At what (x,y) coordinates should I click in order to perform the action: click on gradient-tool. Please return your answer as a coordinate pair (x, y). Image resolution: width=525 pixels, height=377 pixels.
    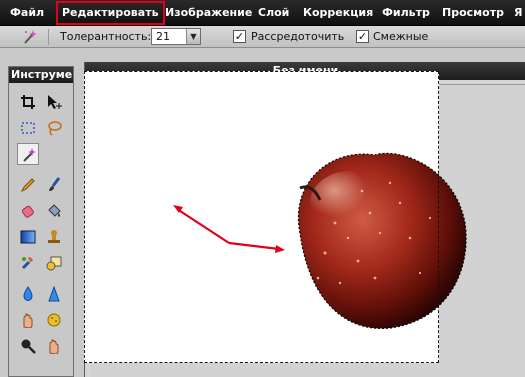
    Looking at the image, I should click on (28, 237).